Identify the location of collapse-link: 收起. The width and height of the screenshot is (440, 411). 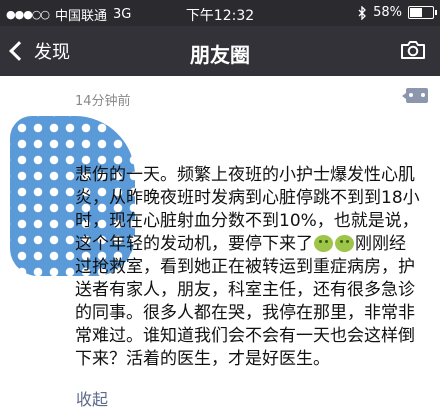
(92, 398).